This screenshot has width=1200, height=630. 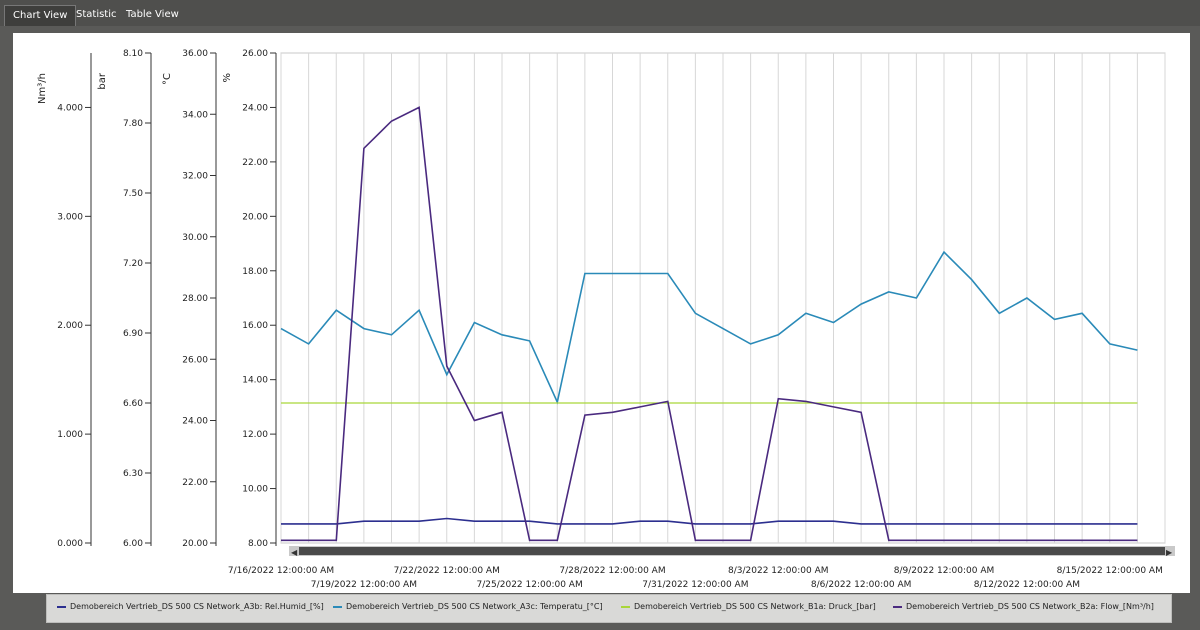 What do you see at coordinates (133, 54) in the screenshot?
I see `y-tick-label: 8.10` at bounding box center [133, 54].